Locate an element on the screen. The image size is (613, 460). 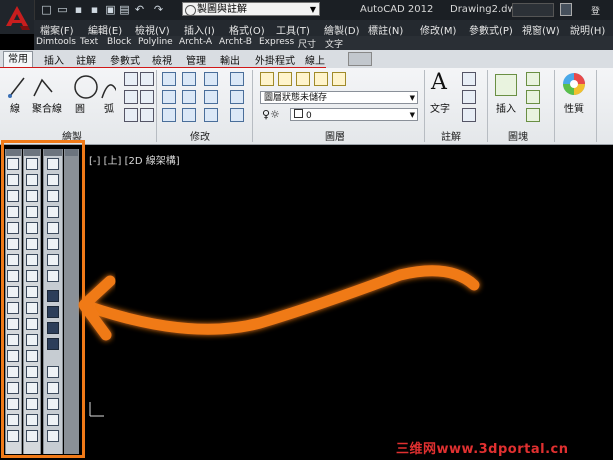
menu-edit: 編輯(E) is located at coordinates (105, 29).